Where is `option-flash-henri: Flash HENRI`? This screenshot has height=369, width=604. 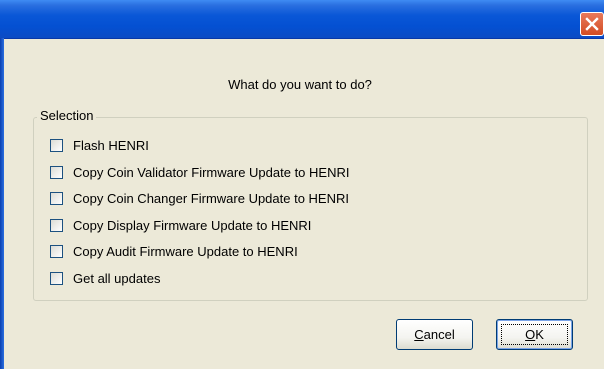 option-flash-henri: Flash HENRI is located at coordinates (99, 145).